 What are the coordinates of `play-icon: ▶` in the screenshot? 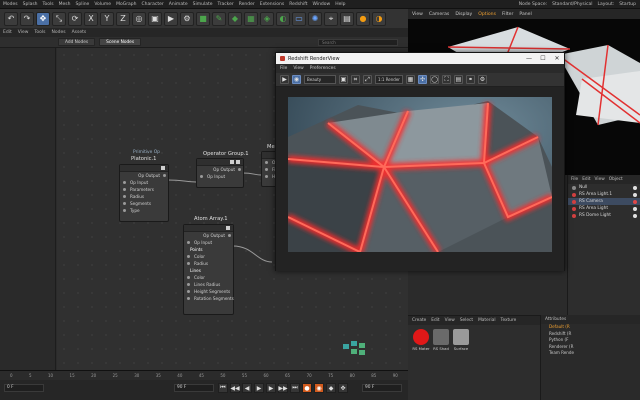 It's located at (259, 388).